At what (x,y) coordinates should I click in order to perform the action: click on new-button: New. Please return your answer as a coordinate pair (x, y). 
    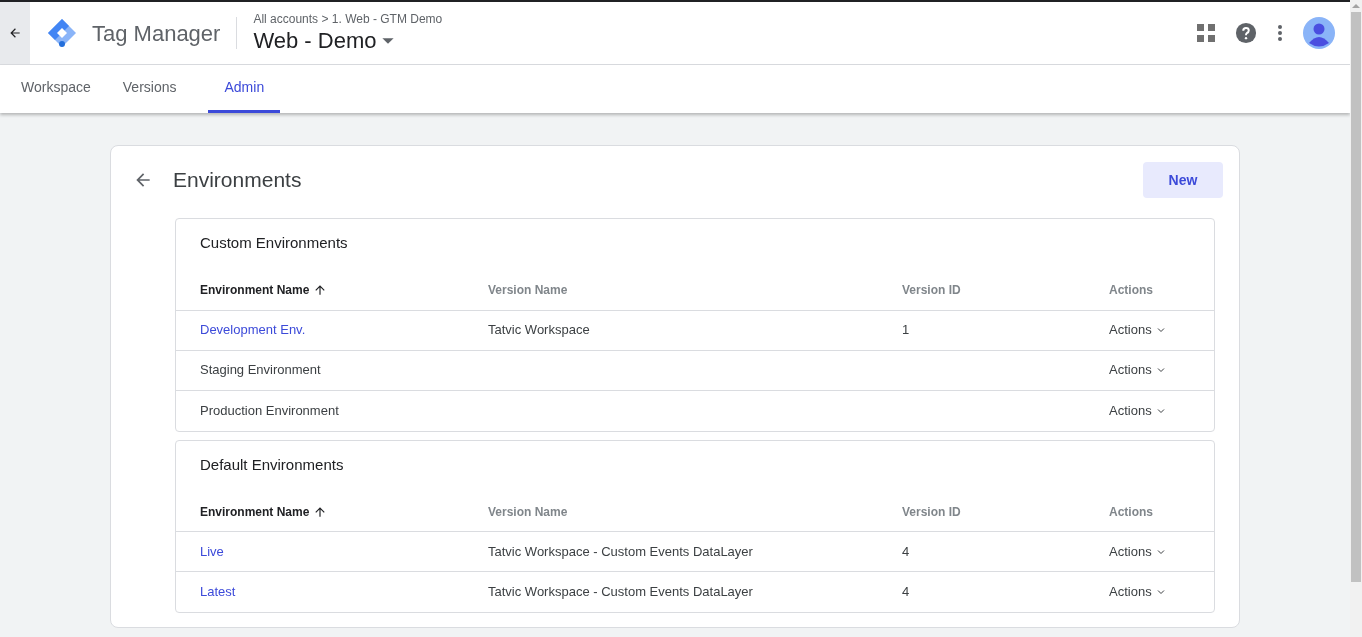
    Looking at the image, I should click on (1183, 180).